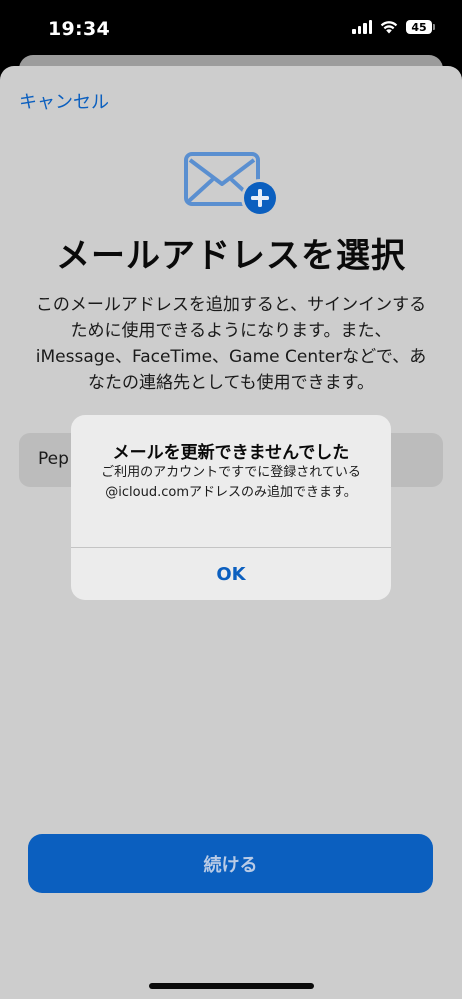 Image resolution: width=462 pixels, height=999 pixels. Describe the element at coordinates (231, 256) in the screenshot. I see `page-title: メールアドレスを選択` at that location.